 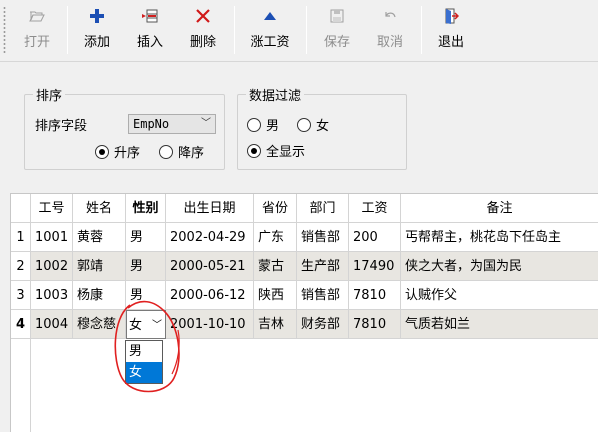 What do you see at coordinates (390, 30) in the screenshot?
I see `cancel-button: 取消` at bounding box center [390, 30].